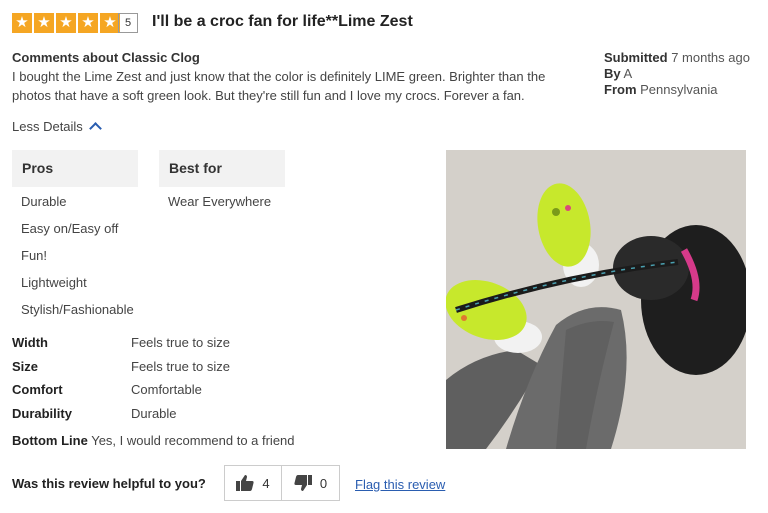 Image resolution: width=768 pixels, height=513 pixels. Describe the element at coordinates (121, 390) in the screenshot. I see `attribute-row: Comfort Comfortable` at that location.